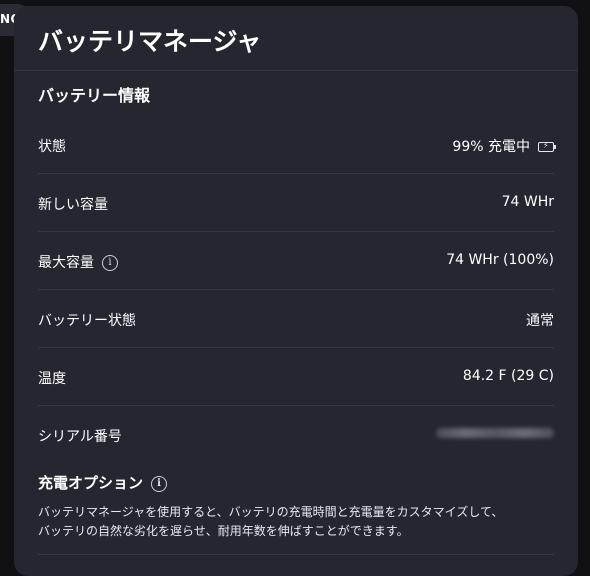 The width and height of the screenshot is (590, 576). Describe the element at coordinates (296, 434) in the screenshot. I see `row-serial-number: シリアル番号` at that location.